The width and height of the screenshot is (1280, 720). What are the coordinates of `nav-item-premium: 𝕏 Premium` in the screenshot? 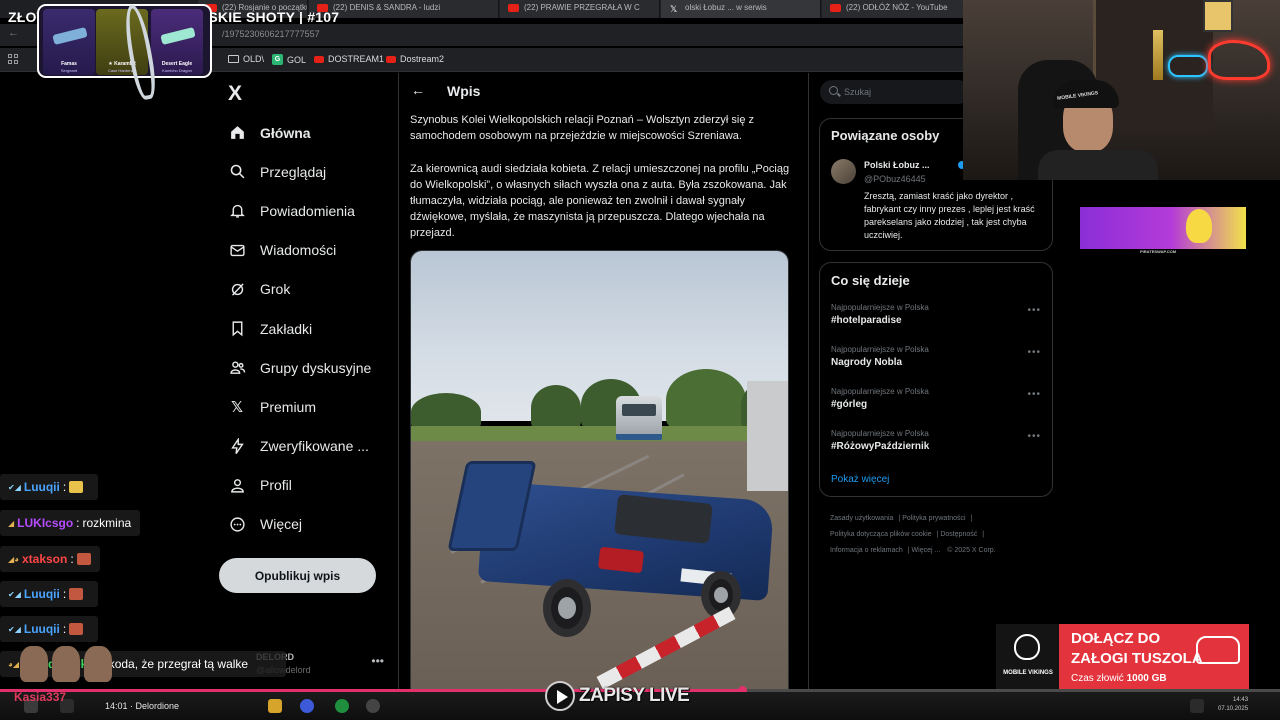 It's located at (309, 406).